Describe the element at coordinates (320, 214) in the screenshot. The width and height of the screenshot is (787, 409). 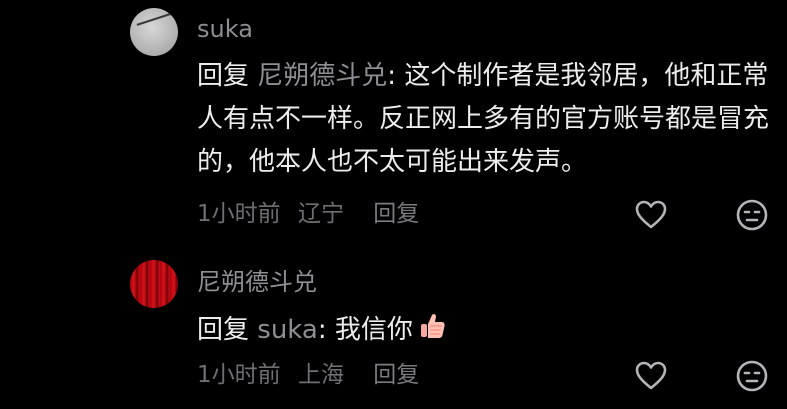
I see `comment-location: 辽宁` at that location.